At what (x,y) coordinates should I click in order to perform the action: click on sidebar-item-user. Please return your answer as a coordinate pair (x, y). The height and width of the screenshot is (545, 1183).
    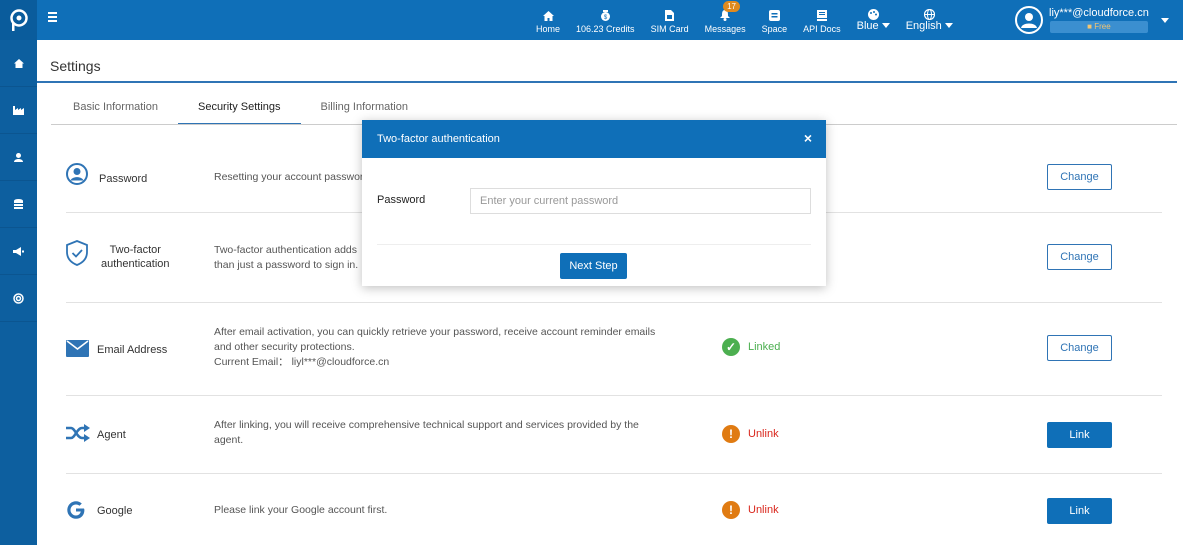
    Looking at the image, I should click on (18, 157).